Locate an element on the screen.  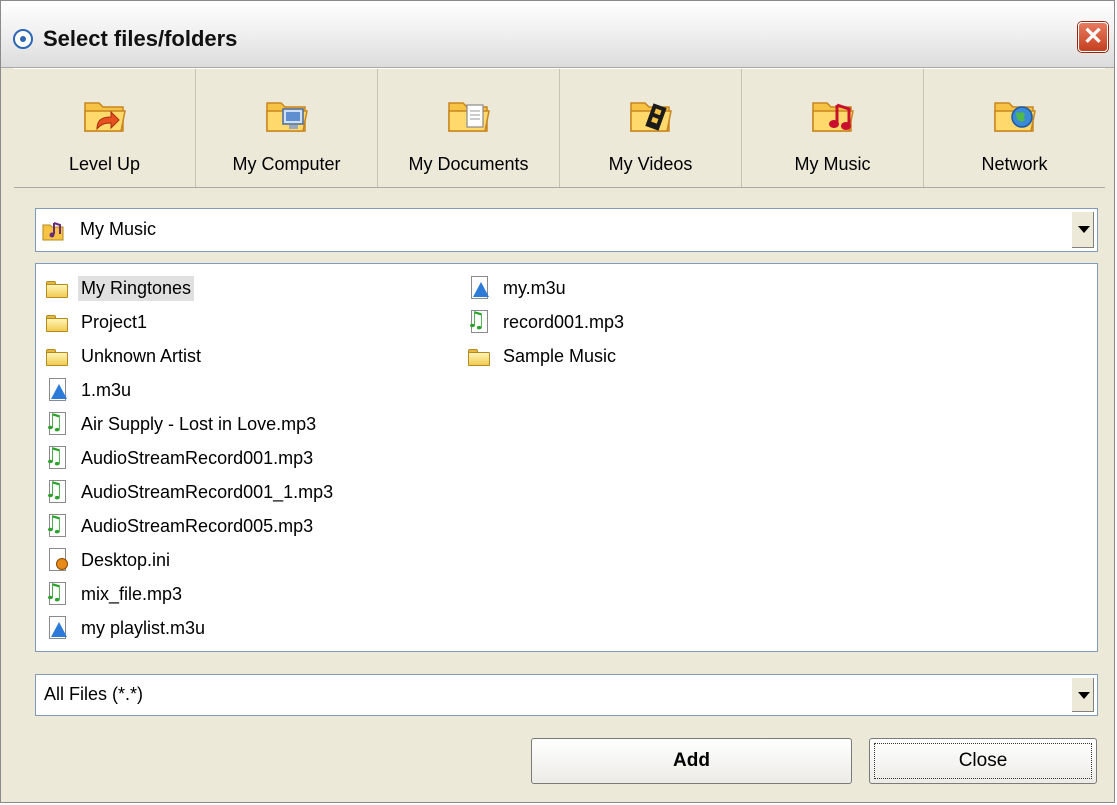
toolbar-label: Network is located at coordinates (1014, 164).